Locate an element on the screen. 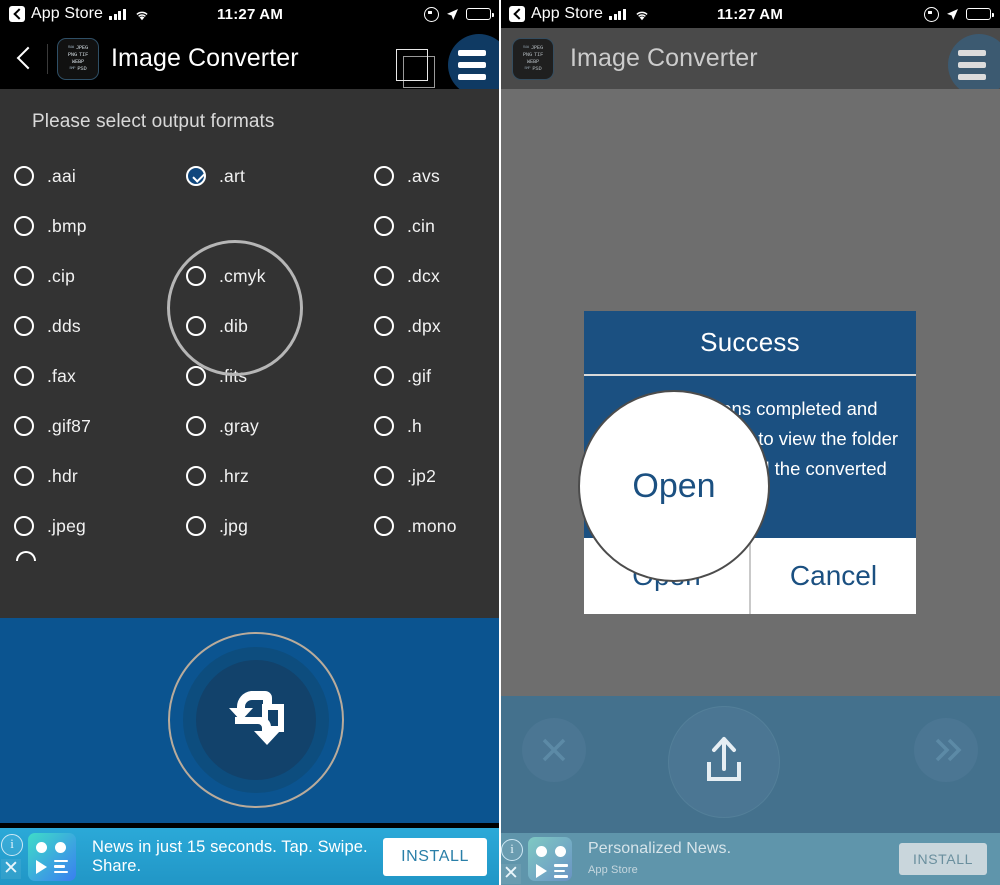  format-option-jp2: .jp2 is located at coordinates (437, 476).